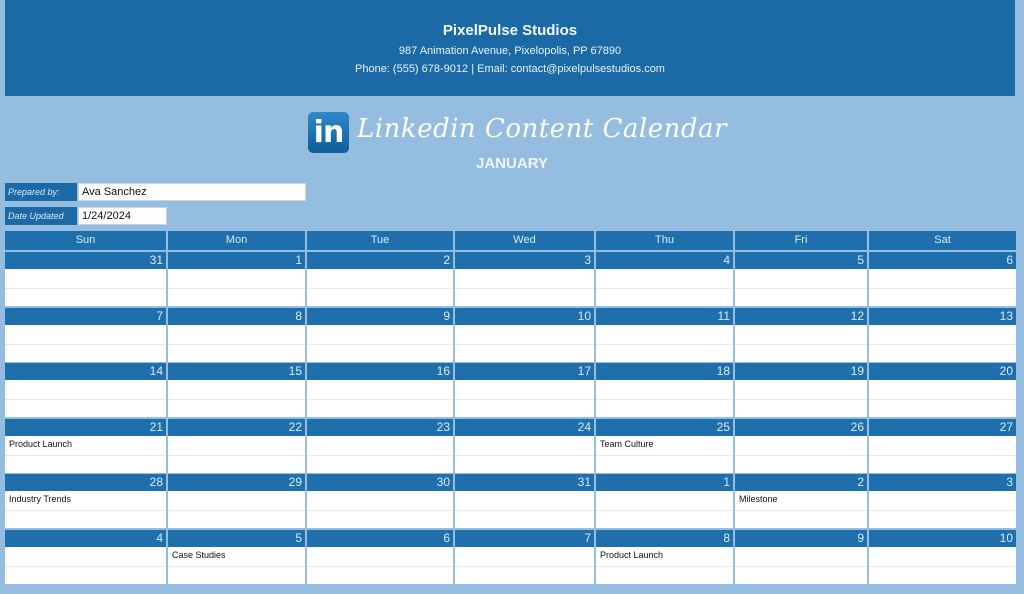 This screenshot has height=594, width=1024. What do you see at coordinates (664, 371) in the screenshot?
I see `day-number: 18` at bounding box center [664, 371].